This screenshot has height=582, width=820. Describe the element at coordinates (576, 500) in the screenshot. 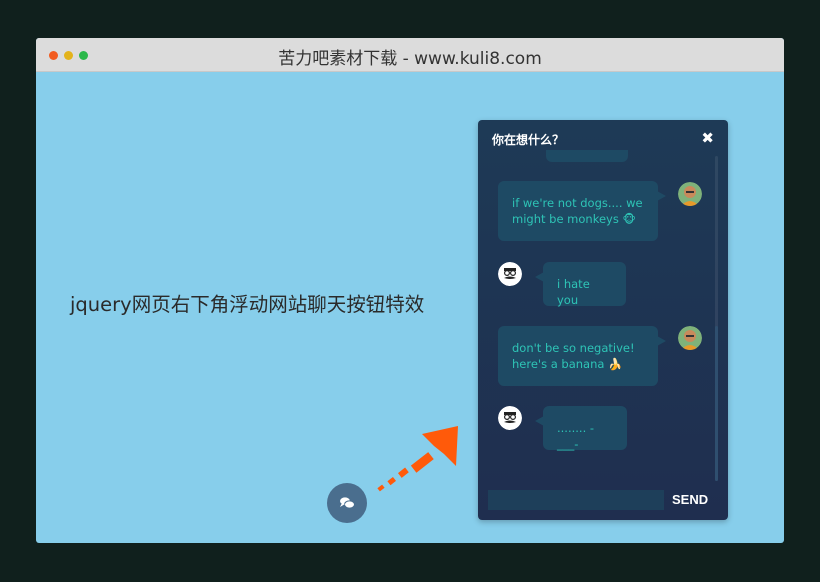

I see `chat-message-input` at that location.